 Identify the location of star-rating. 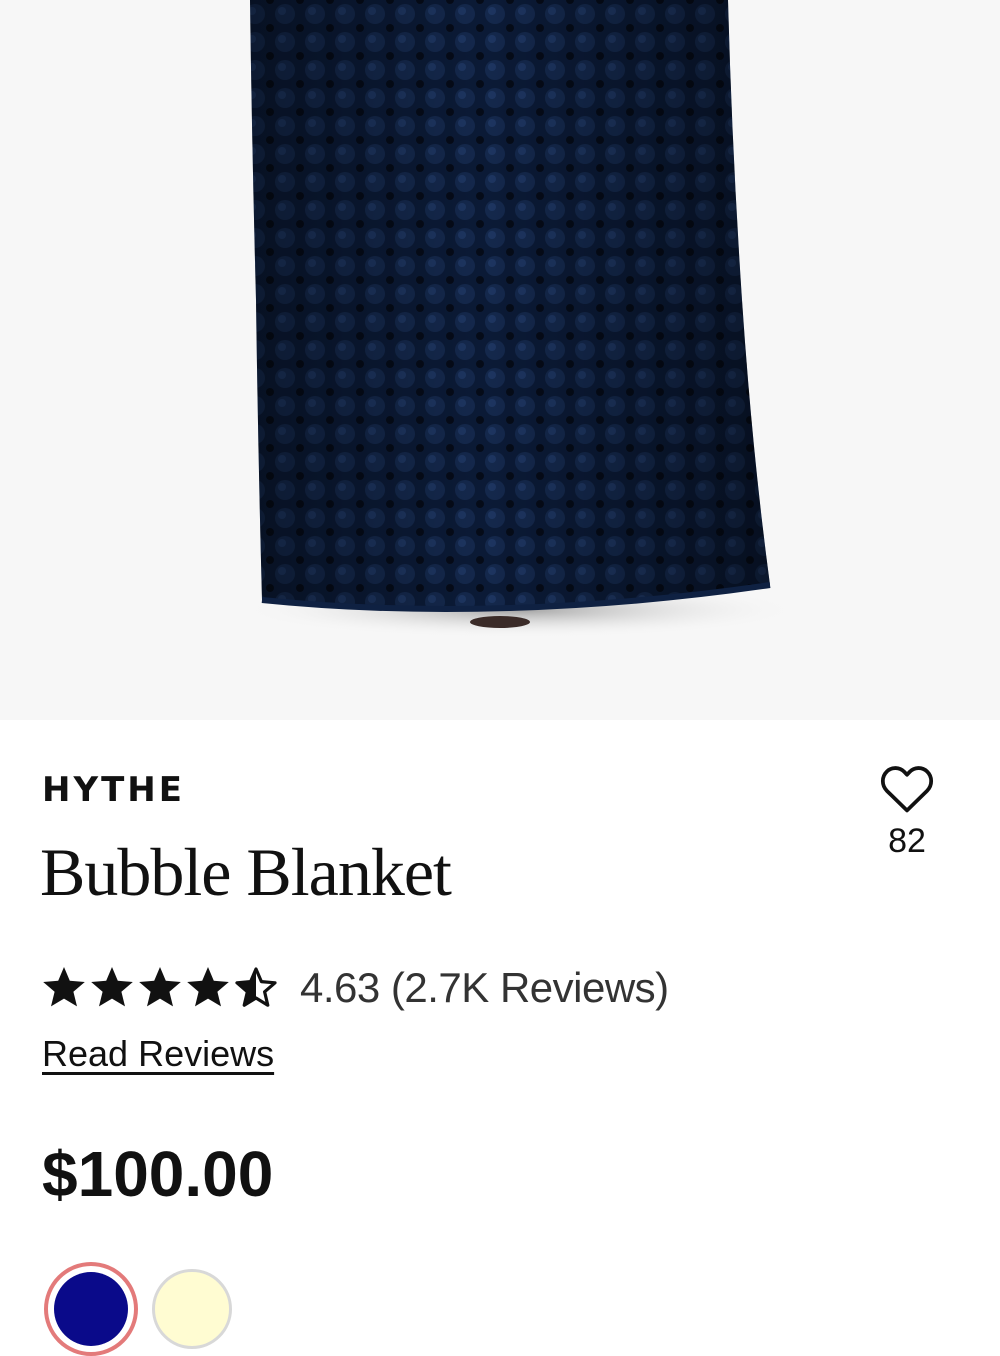
(160, 988).